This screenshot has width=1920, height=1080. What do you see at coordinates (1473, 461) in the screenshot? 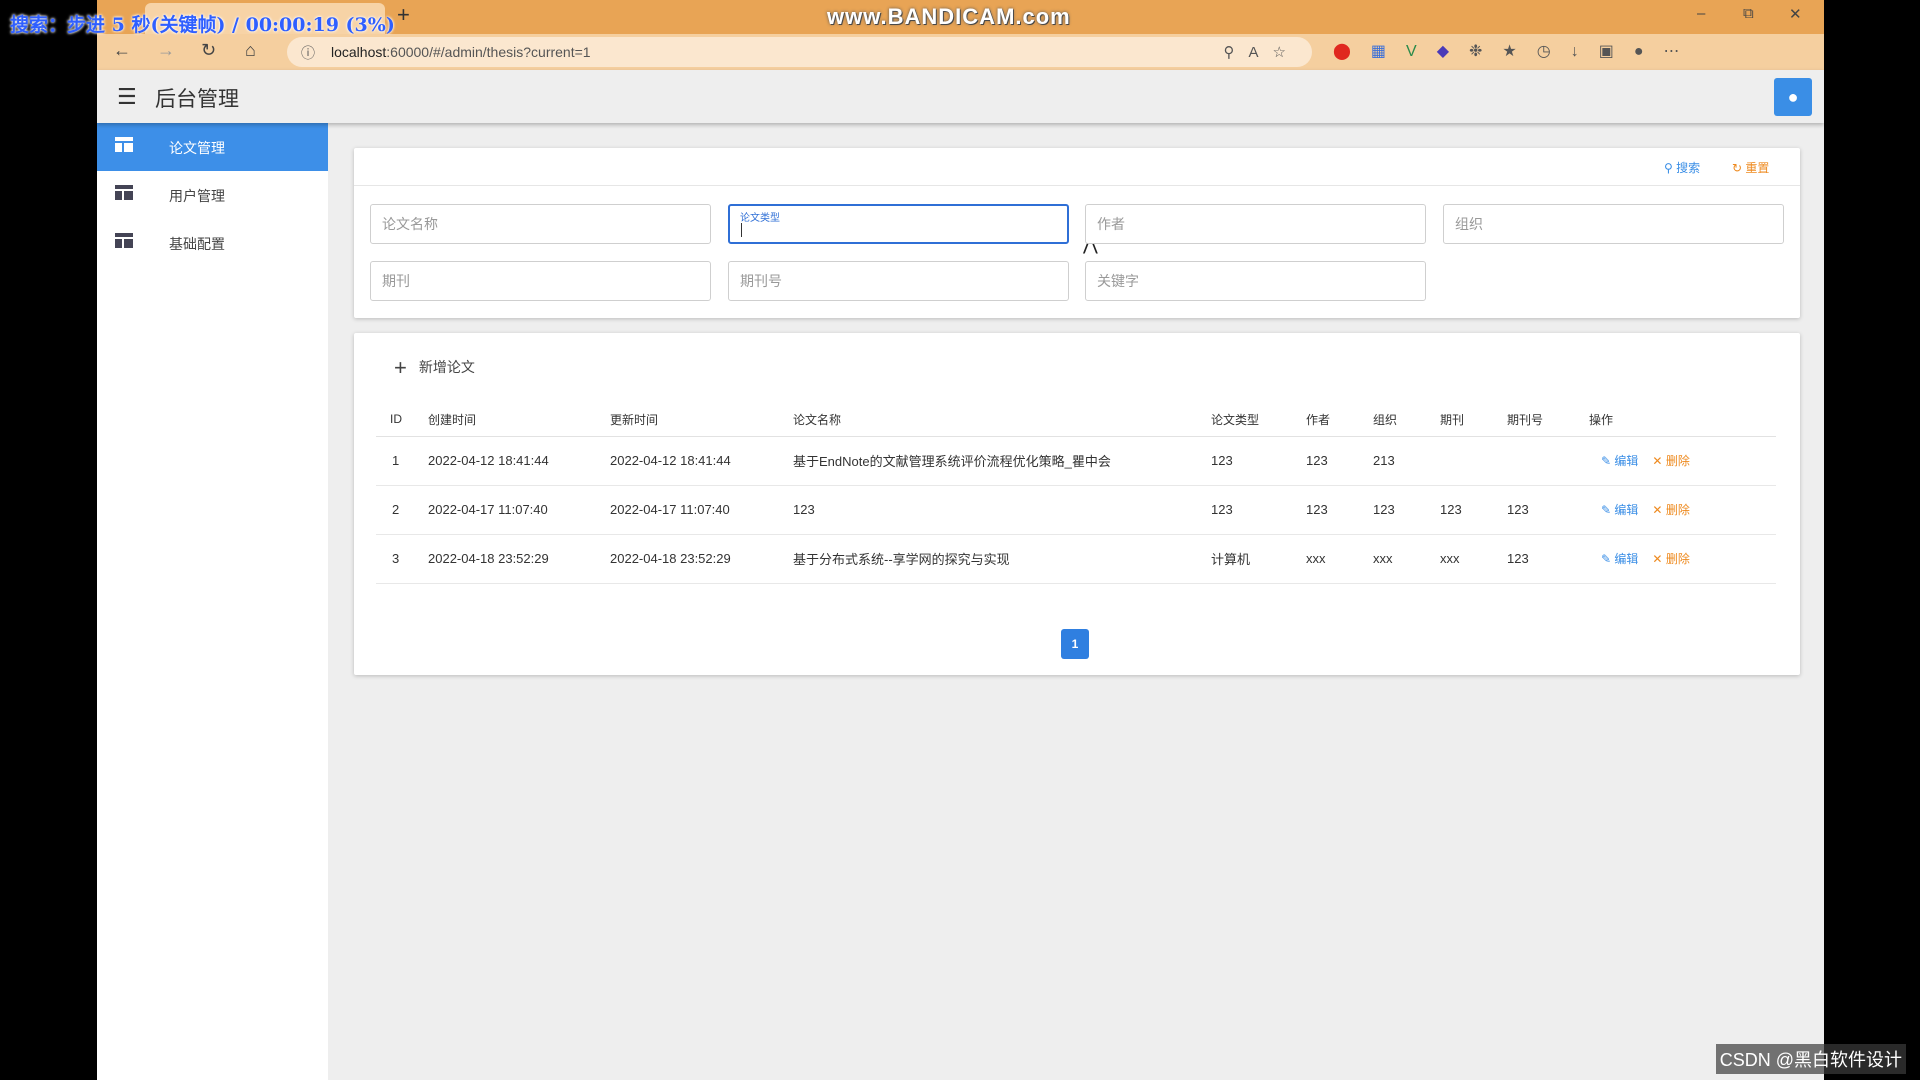
I see `cell-journal` at bounding box center [1473, 461].